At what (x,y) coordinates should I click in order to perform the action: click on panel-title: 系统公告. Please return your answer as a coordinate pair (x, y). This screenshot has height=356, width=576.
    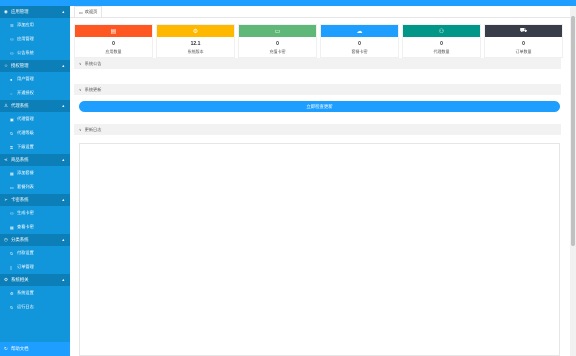
    Looking at the image, I should click on (93, 63).